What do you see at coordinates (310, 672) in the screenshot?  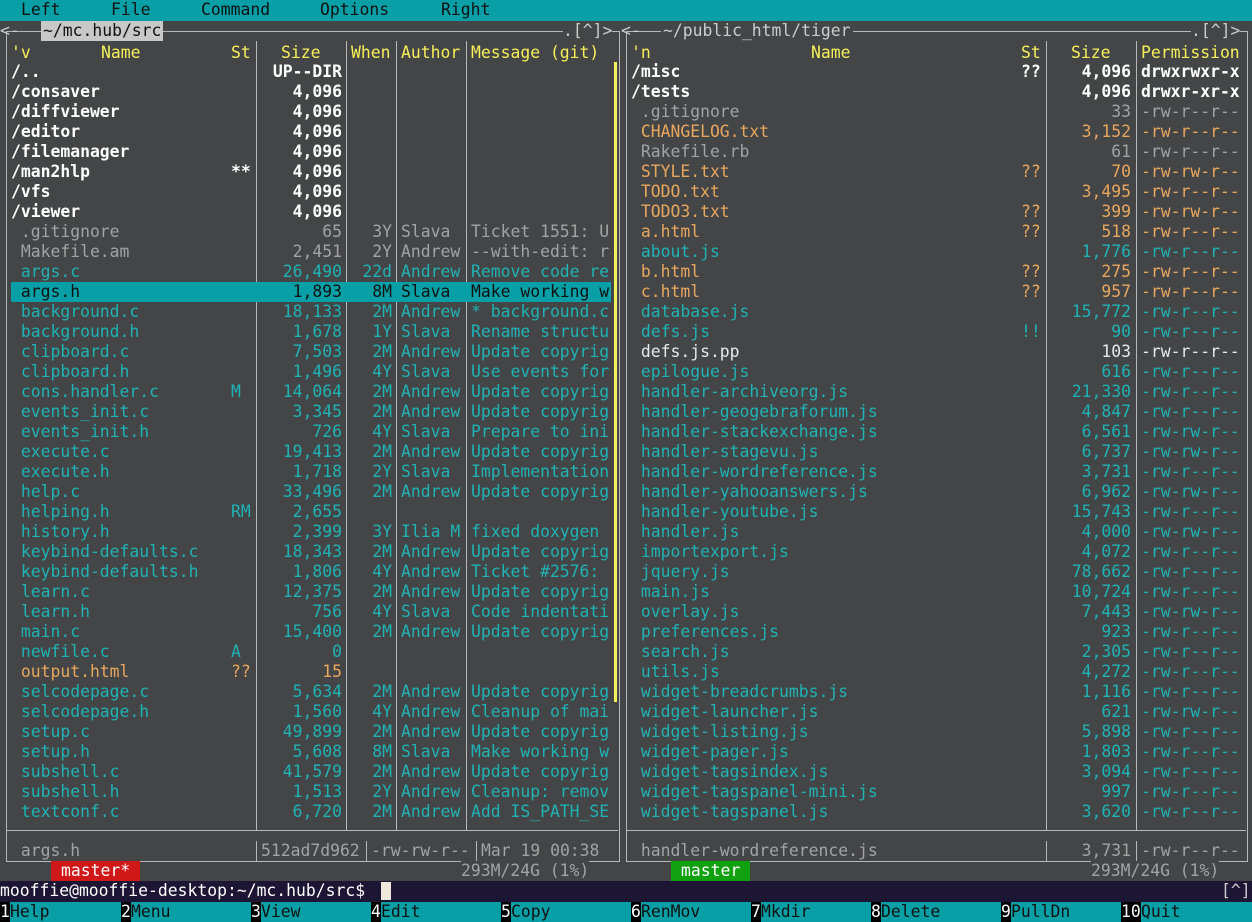 I see `left-file-row: output.html?? 15` at bounding box center [310, 672].